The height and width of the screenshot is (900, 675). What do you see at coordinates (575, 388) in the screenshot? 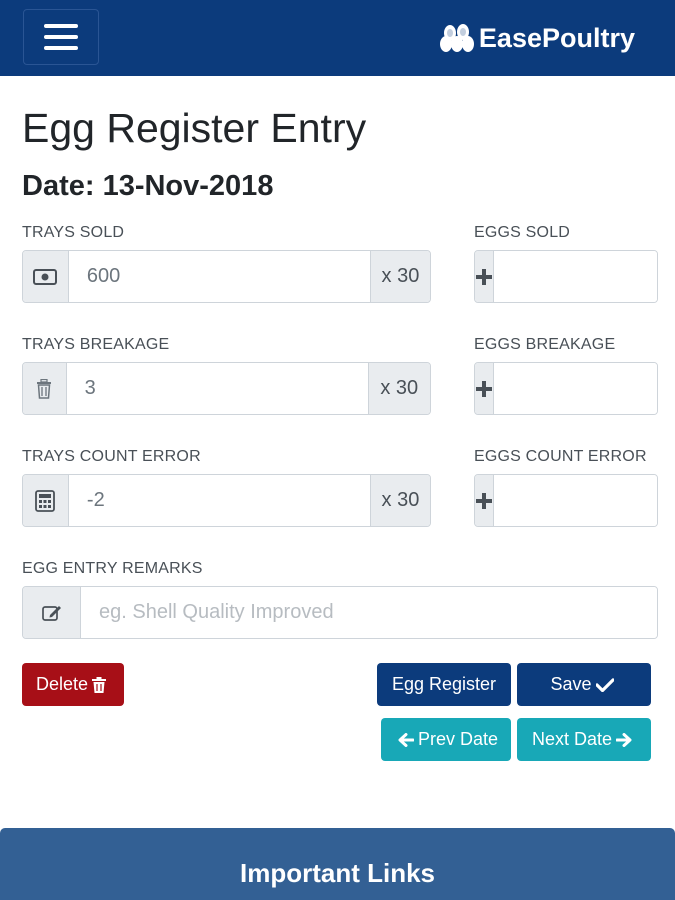
I see `eggs-breakage-input` at bounding box center [575, 388].